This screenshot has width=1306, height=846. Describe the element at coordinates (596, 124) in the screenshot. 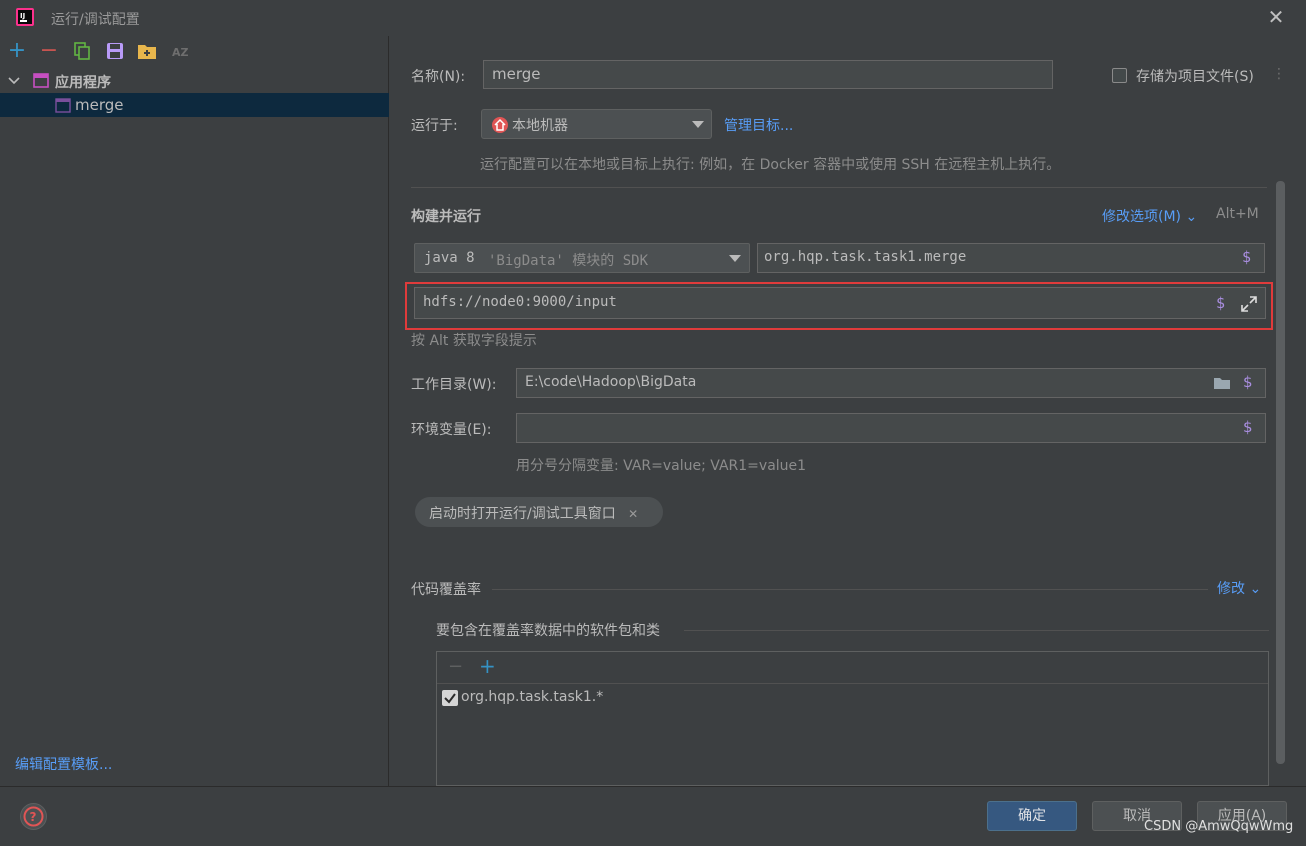

I see `run-on-select: 本地机器` at that location.